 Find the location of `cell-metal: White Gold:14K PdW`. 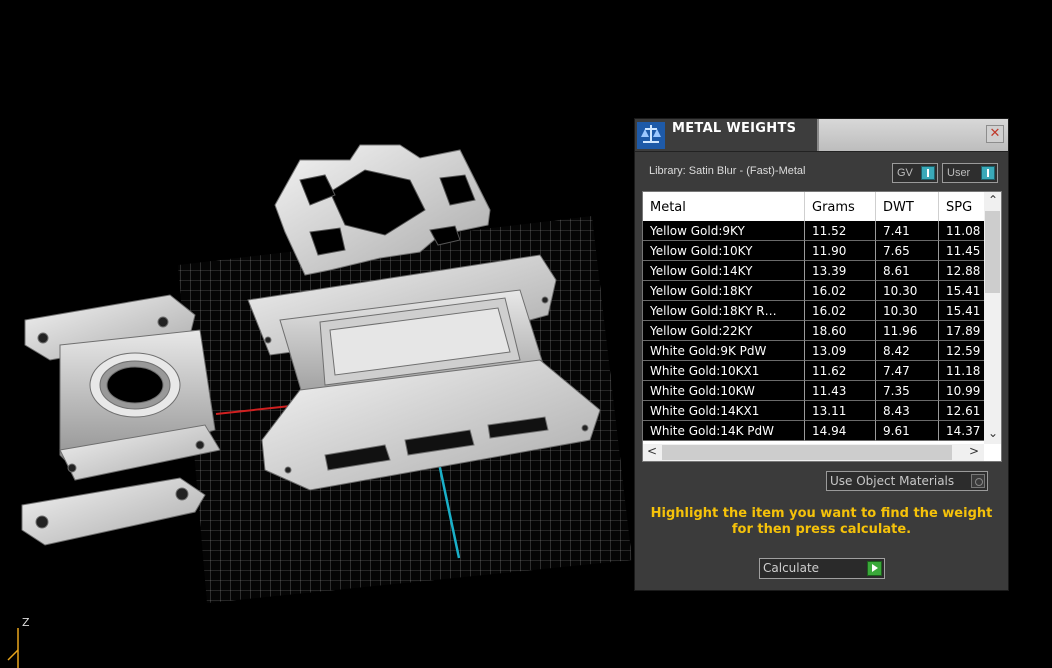

cell-metal: White Gold:14K PdW is located at coordinates (724, 431).